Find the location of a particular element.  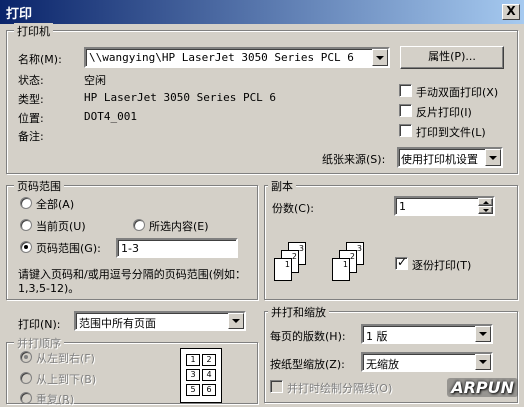

title-bar: 打印 is located at coordinates (262, 12).